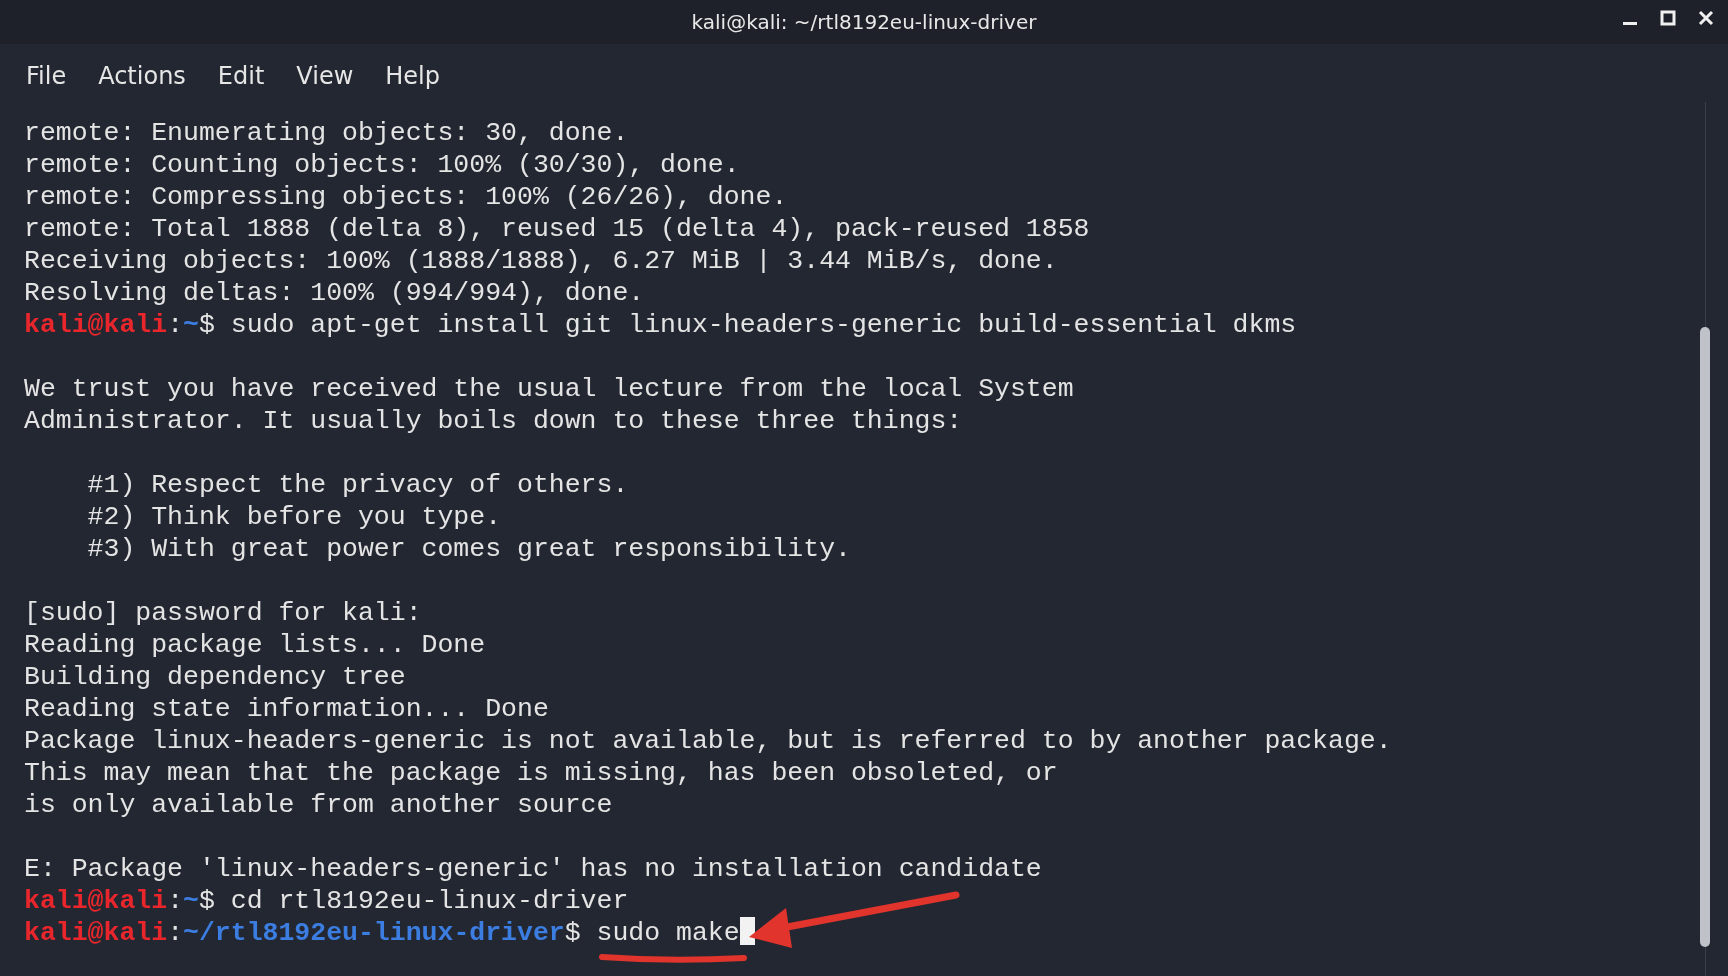  Describe the element at coordinates (533, 869) in the screenshot. I see `output-line: E: Package 'linux-headers-generic' has no installation candidate` at that location.